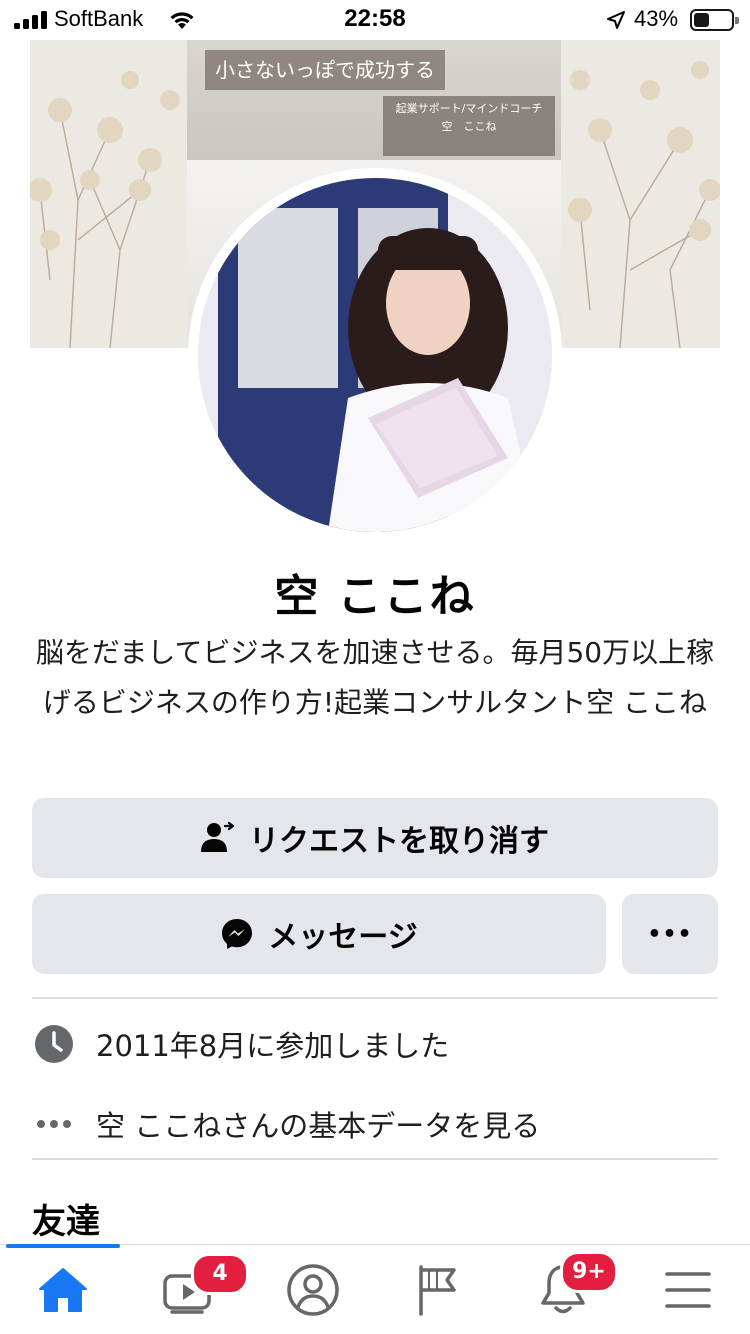  I want to click on cancel-friend-request-label: リクエストを取り消す, so click(399, 841).